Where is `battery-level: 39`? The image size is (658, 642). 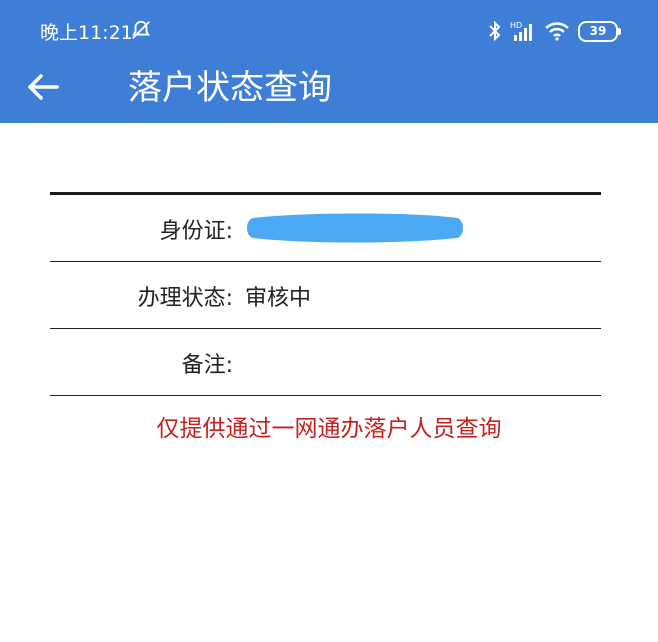
battery-level: 39 is located at coordinates (598, 30).